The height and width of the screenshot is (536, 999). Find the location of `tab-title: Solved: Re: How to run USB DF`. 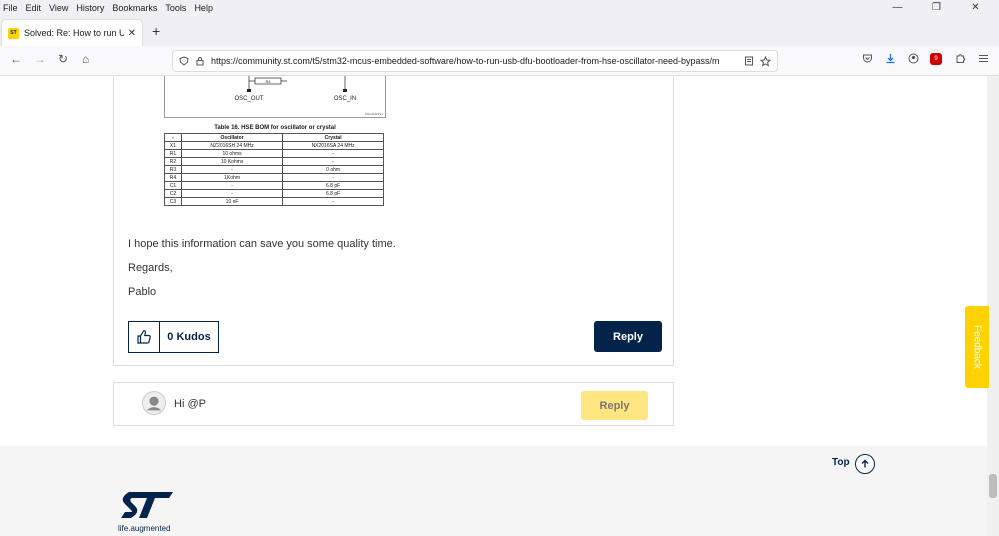

tab-title: Solved: Re: How to run USB DF is located at coordinates (74, 33).